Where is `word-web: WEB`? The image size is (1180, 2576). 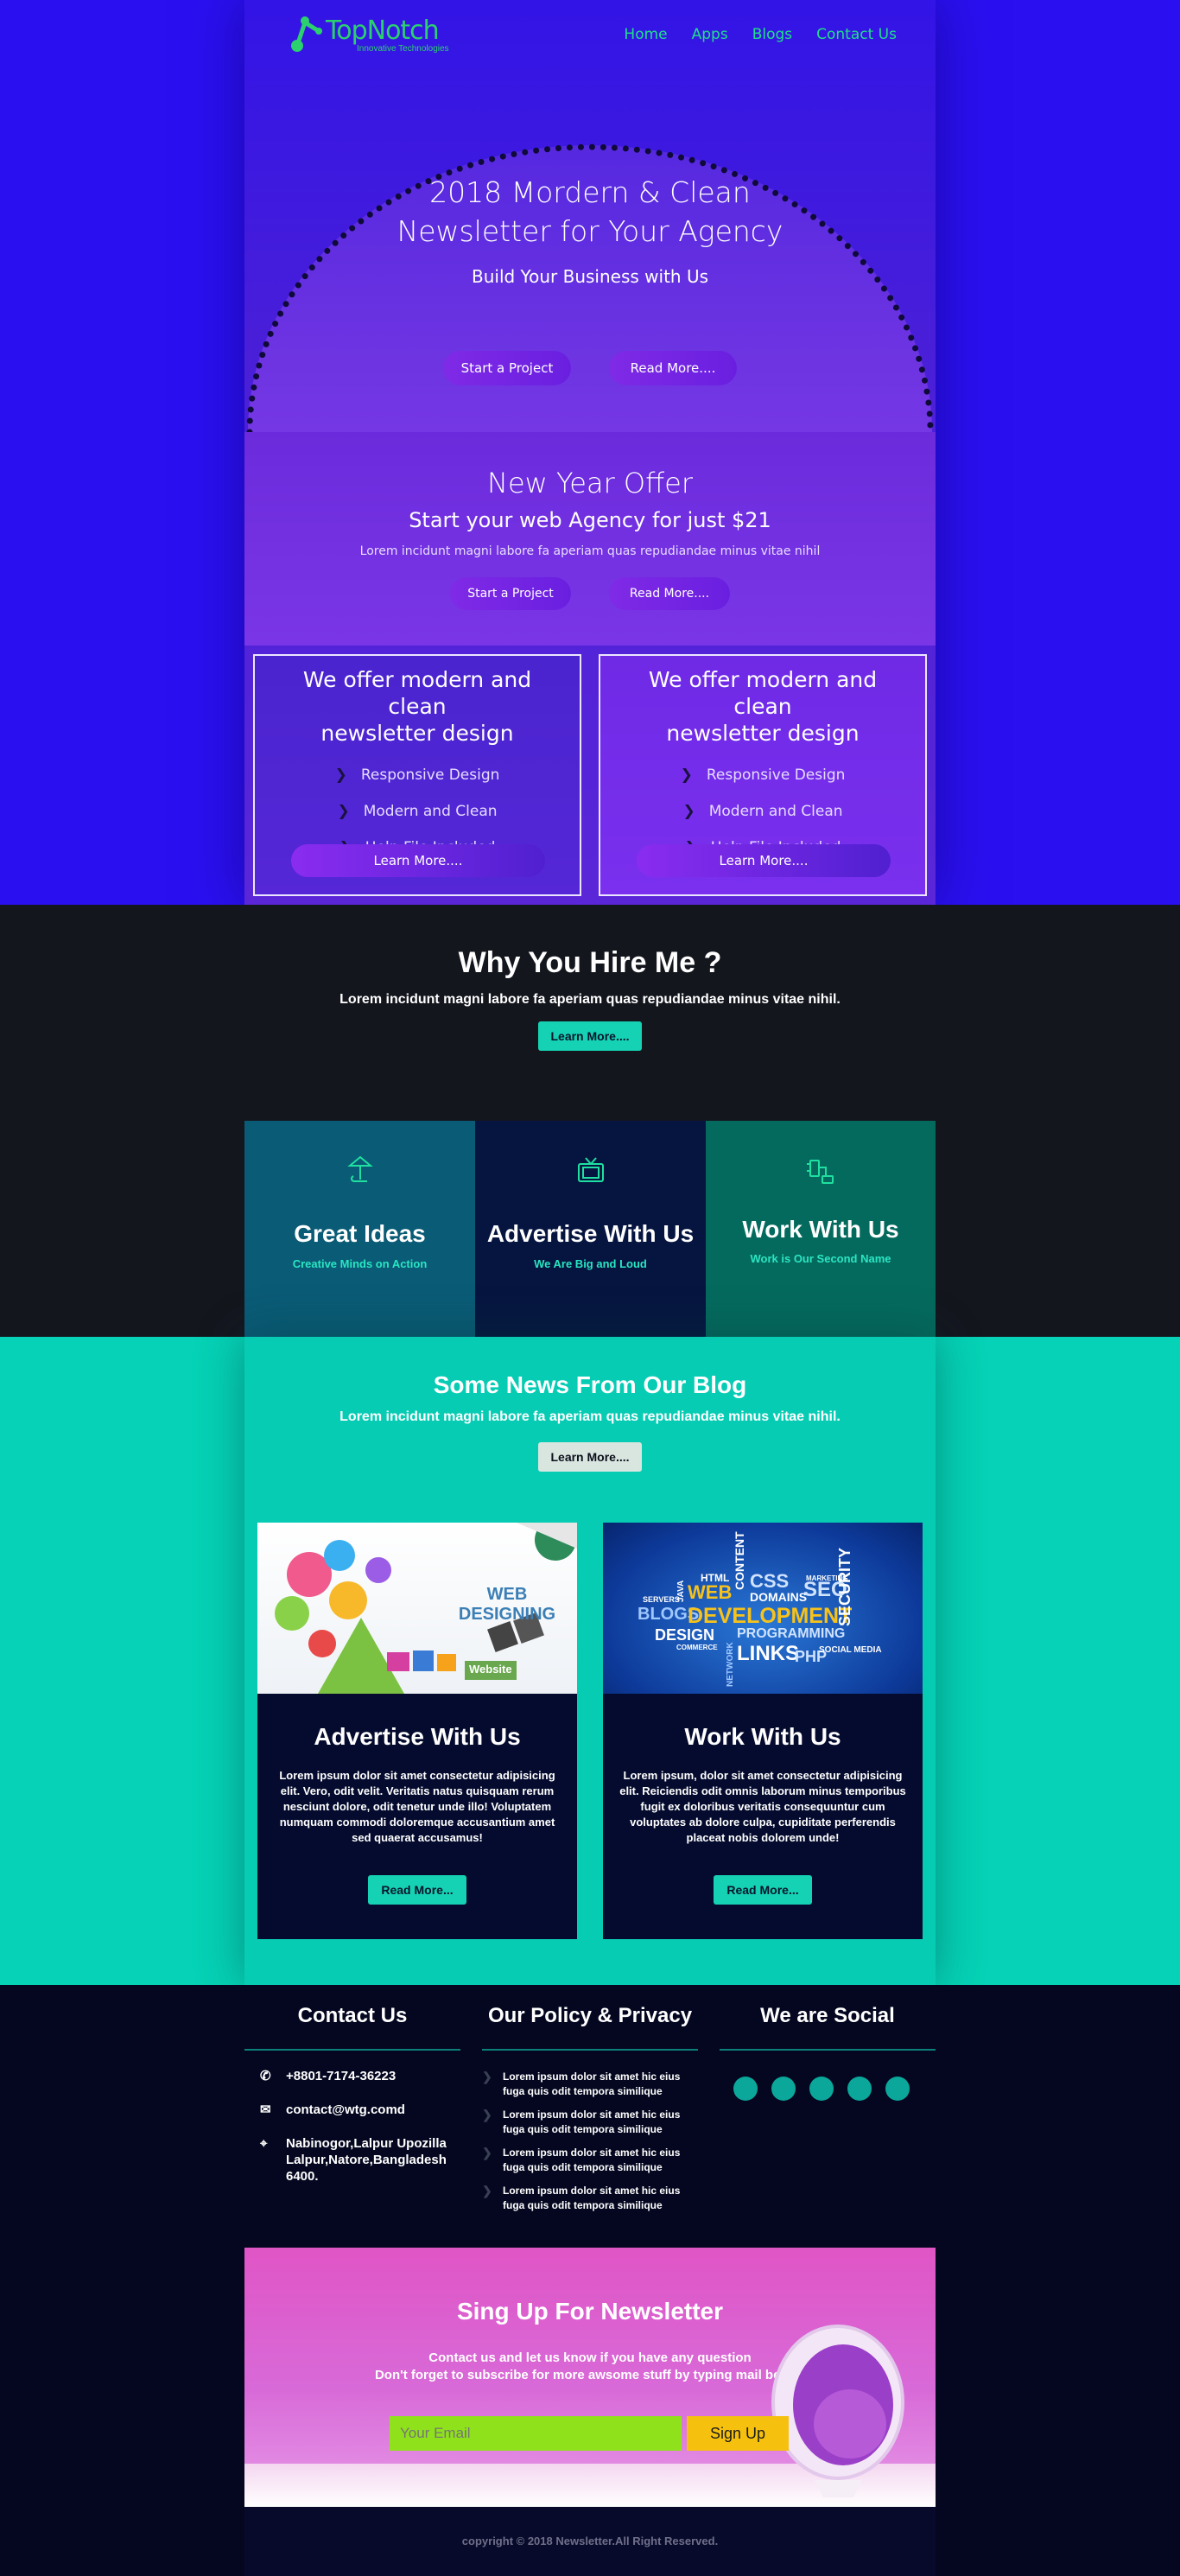
word-web: WEB is located at coordinates (710, 1592).